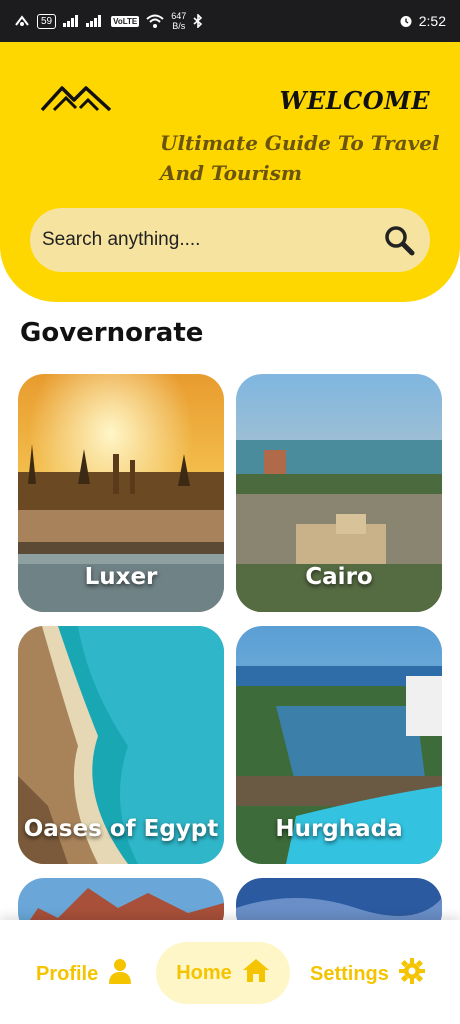 The width and height of the screenshot is (460, 1024). Describe the element at coordinates (198, 21) in the screenshot. I see `bluetooth-icon` at that location.